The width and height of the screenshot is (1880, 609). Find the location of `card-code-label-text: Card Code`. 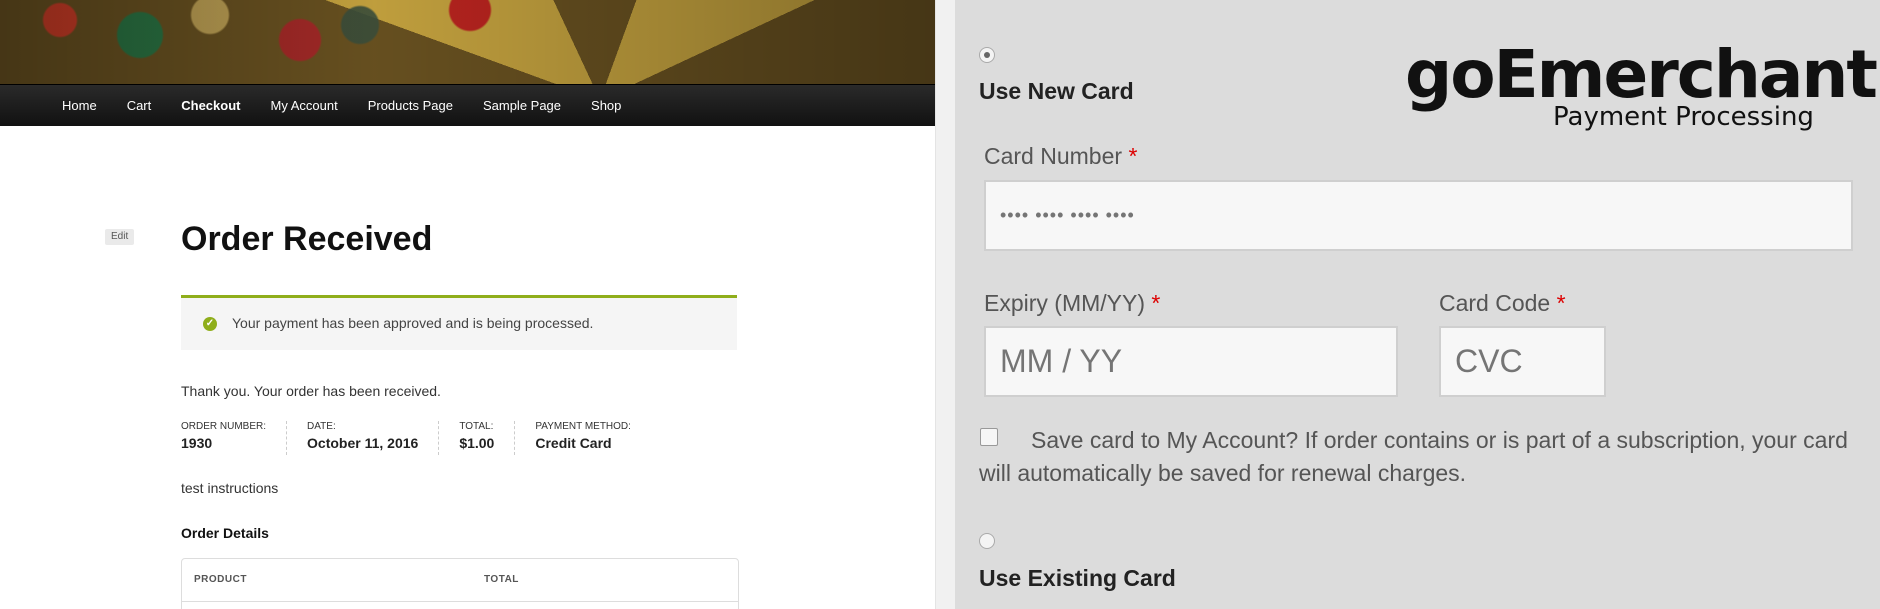

card-code-label-text: Card Code is located at coordinates (1495, 303).